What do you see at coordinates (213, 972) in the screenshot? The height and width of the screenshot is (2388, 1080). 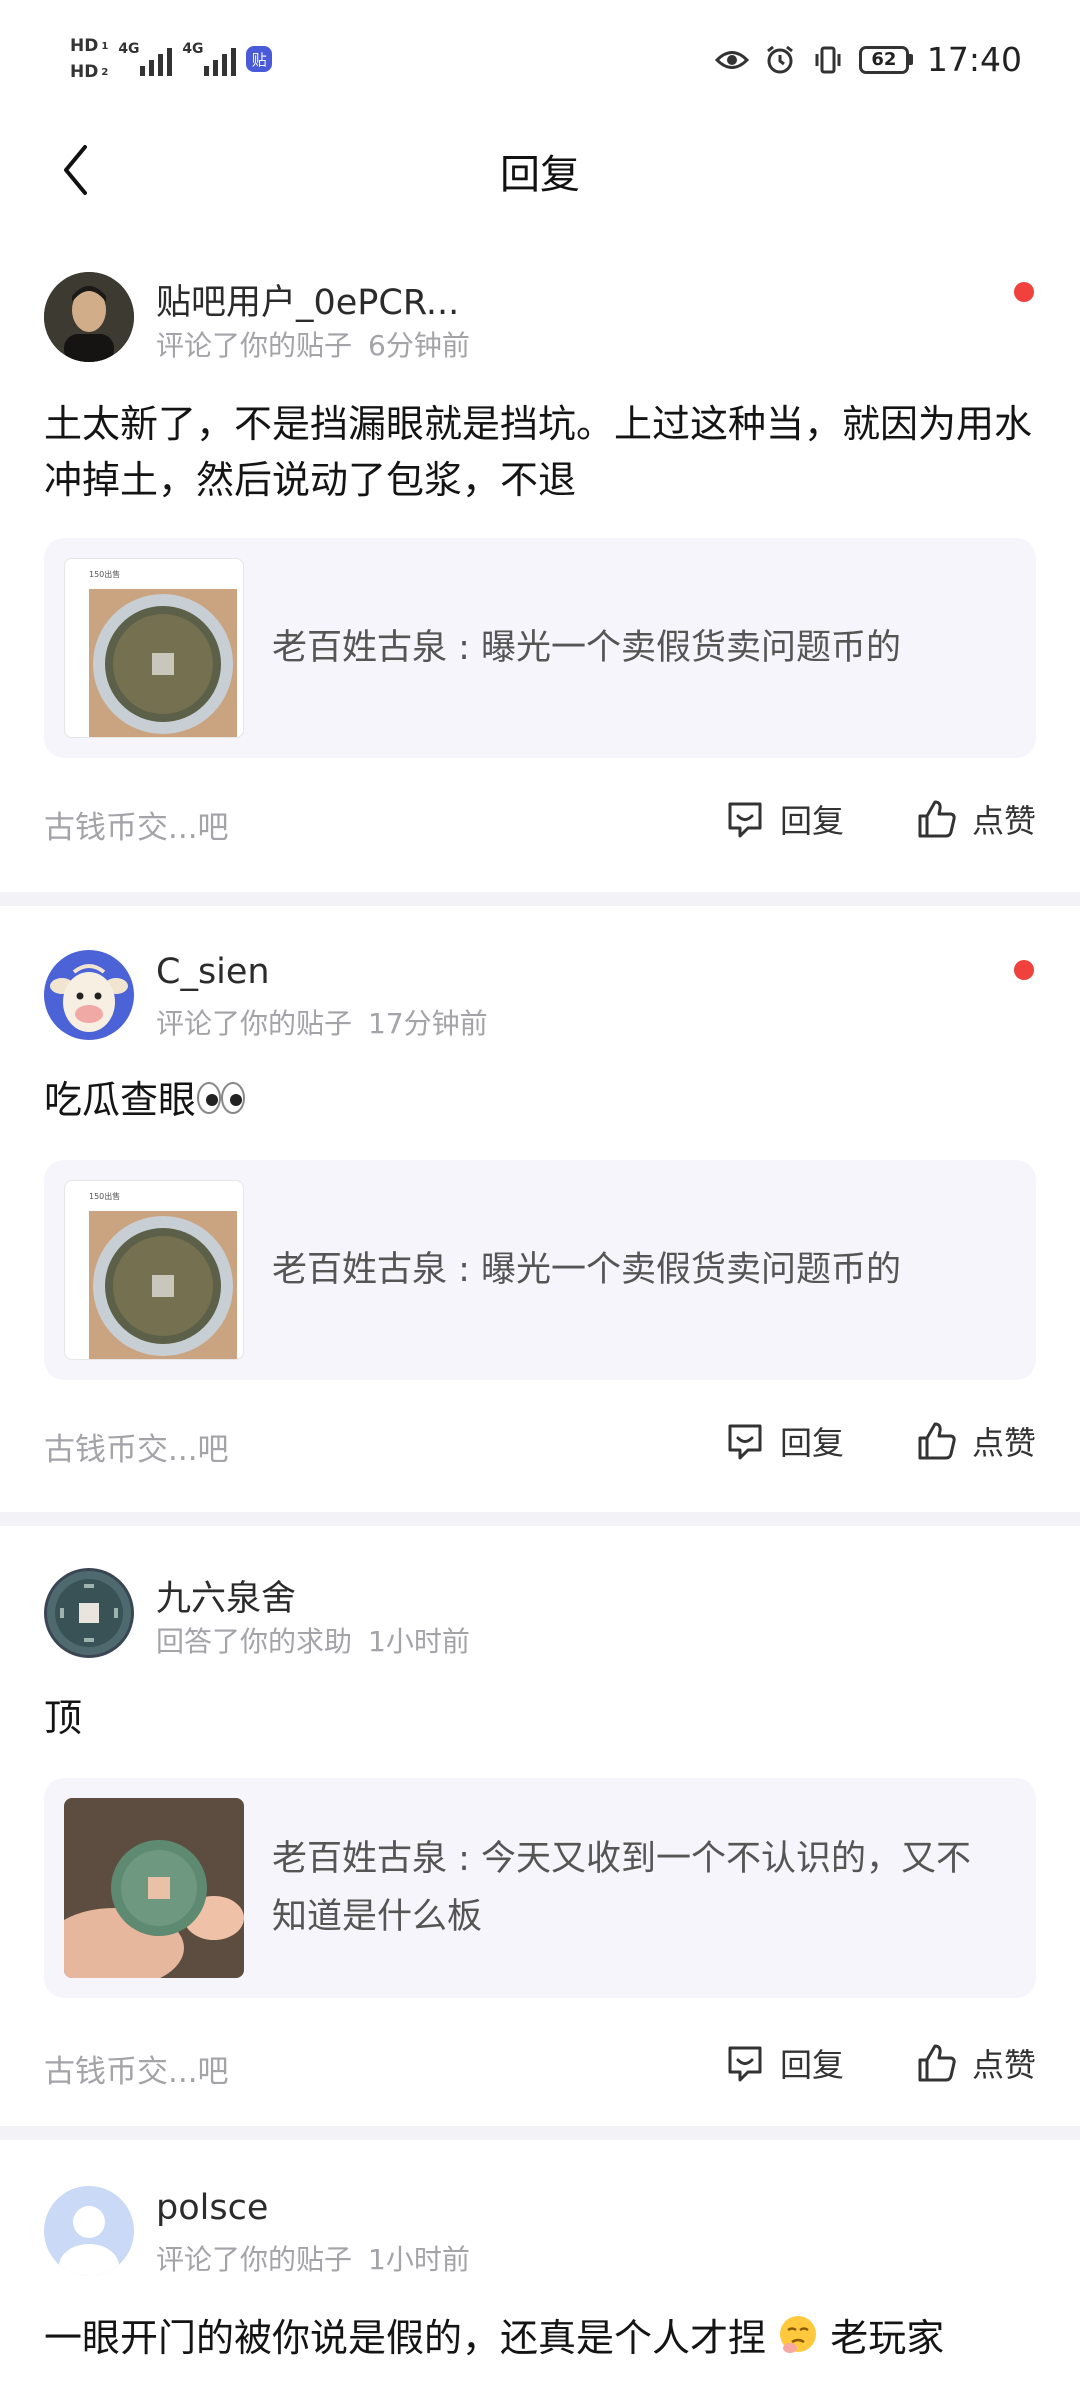 I see `username: C_sien` at bounding box center [213, 972].